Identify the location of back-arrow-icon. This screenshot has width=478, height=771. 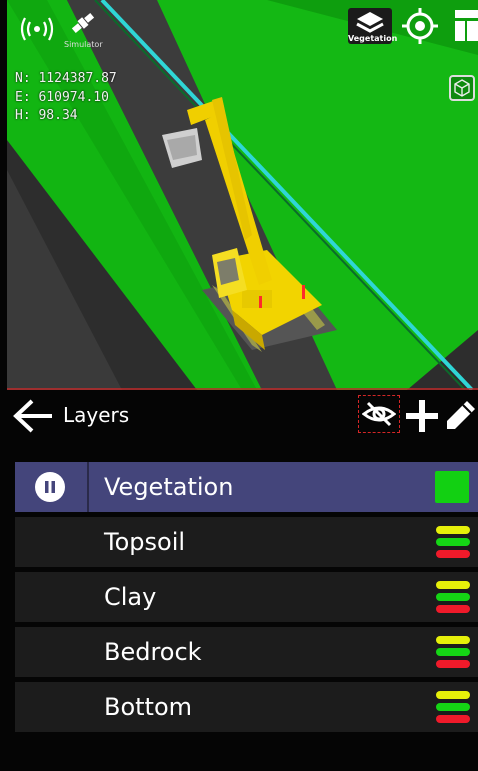
(34, 416).